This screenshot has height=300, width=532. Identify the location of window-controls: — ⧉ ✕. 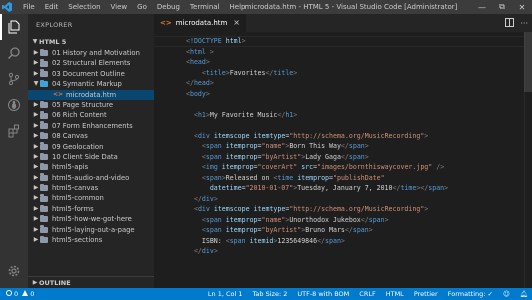
(502, 7).